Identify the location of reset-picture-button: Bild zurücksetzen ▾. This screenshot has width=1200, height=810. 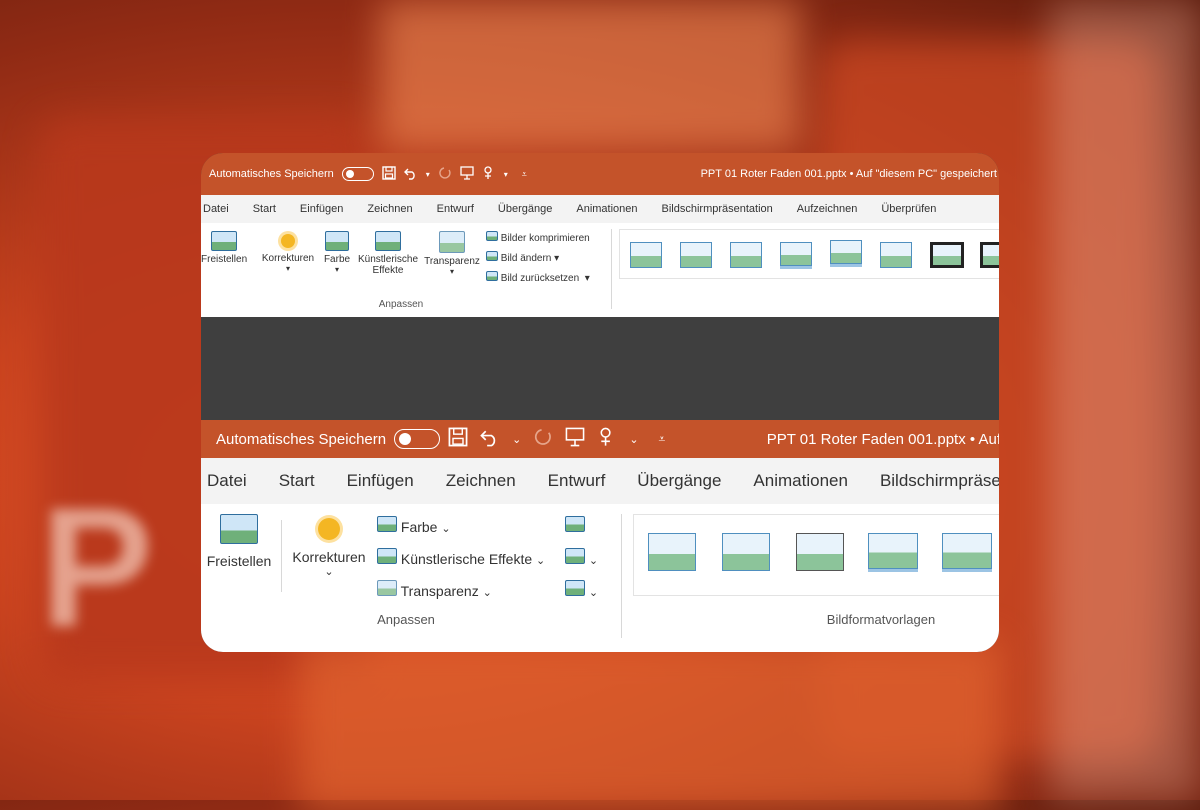
(538, 277).